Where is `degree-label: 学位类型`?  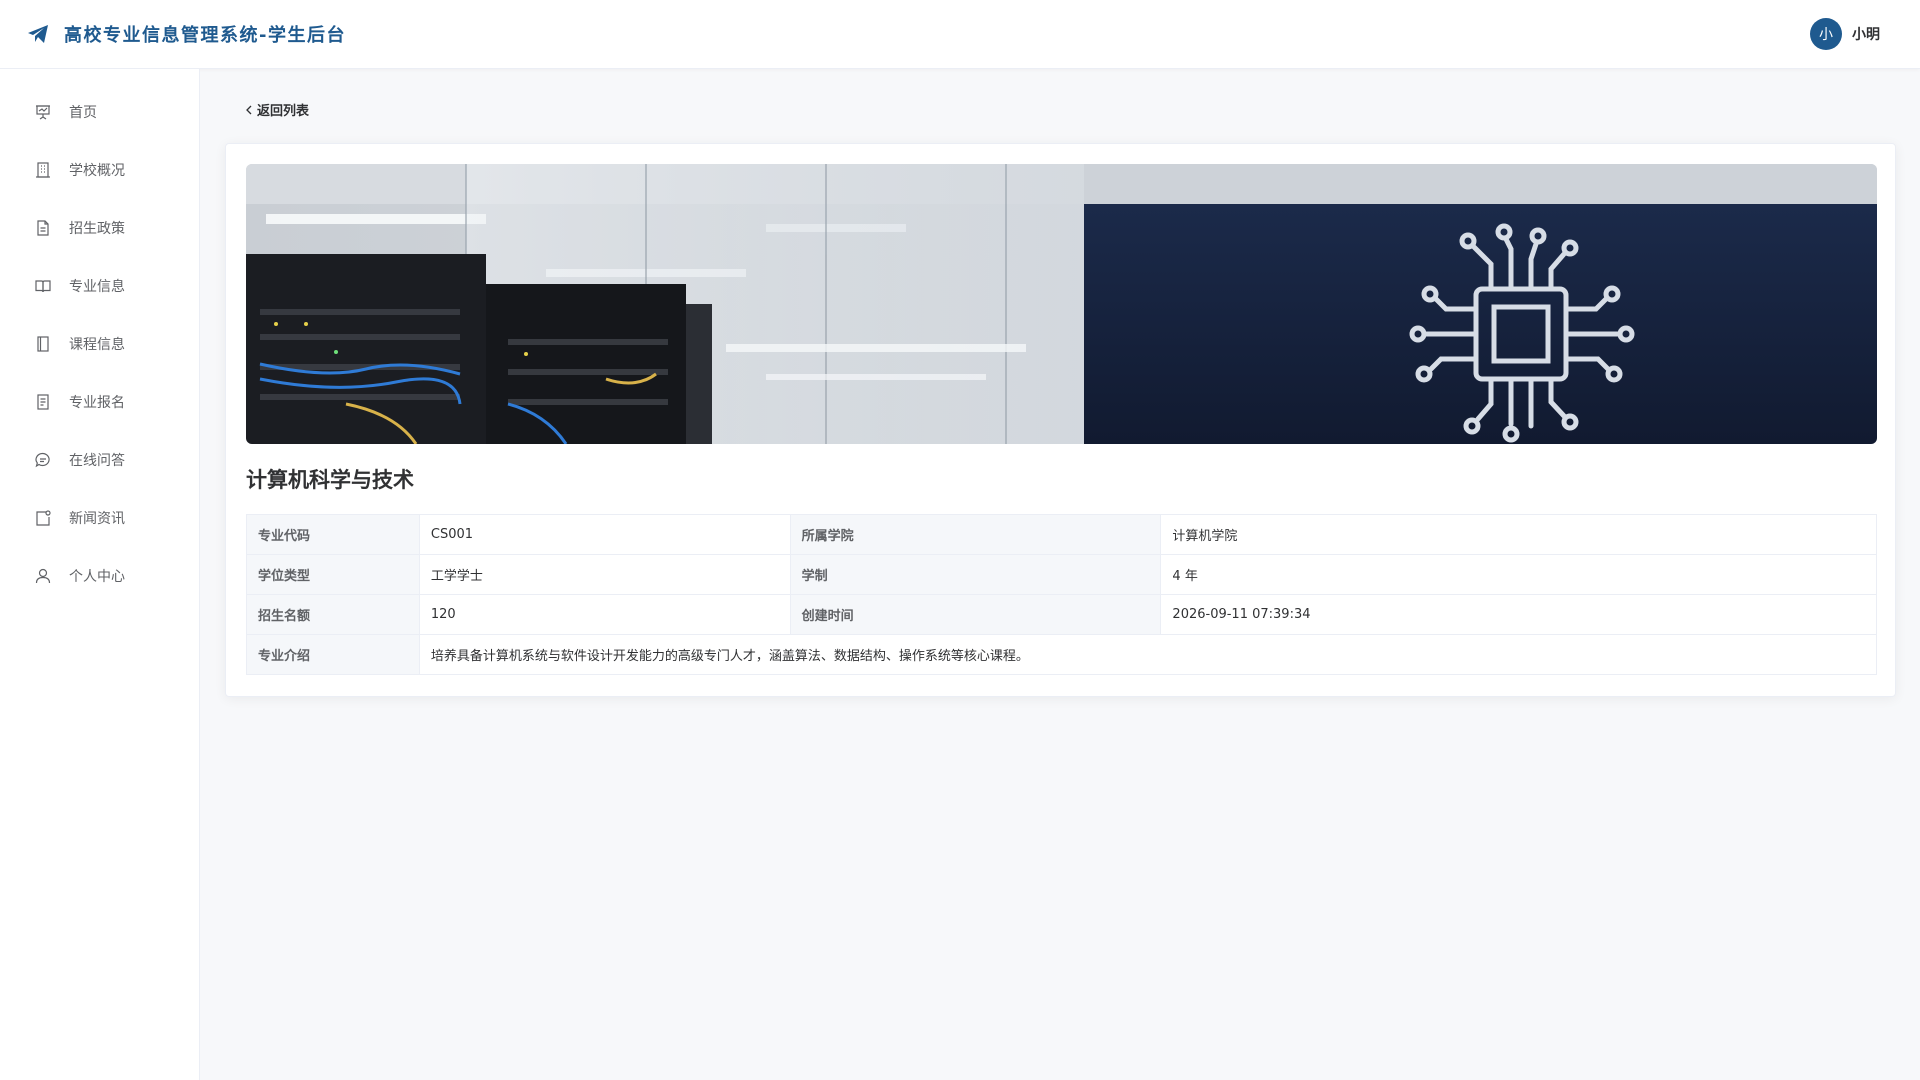
degree-label: 学位类型 is located at coordinates (333, 574).